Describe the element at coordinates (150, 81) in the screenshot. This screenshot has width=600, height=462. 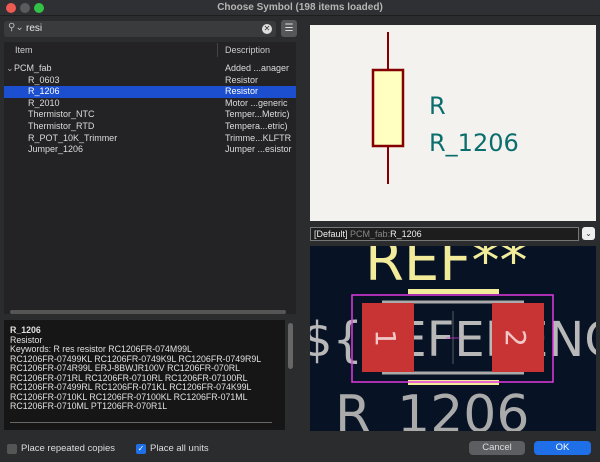
I see `tree-row: R_0603 Resistor` at that location.